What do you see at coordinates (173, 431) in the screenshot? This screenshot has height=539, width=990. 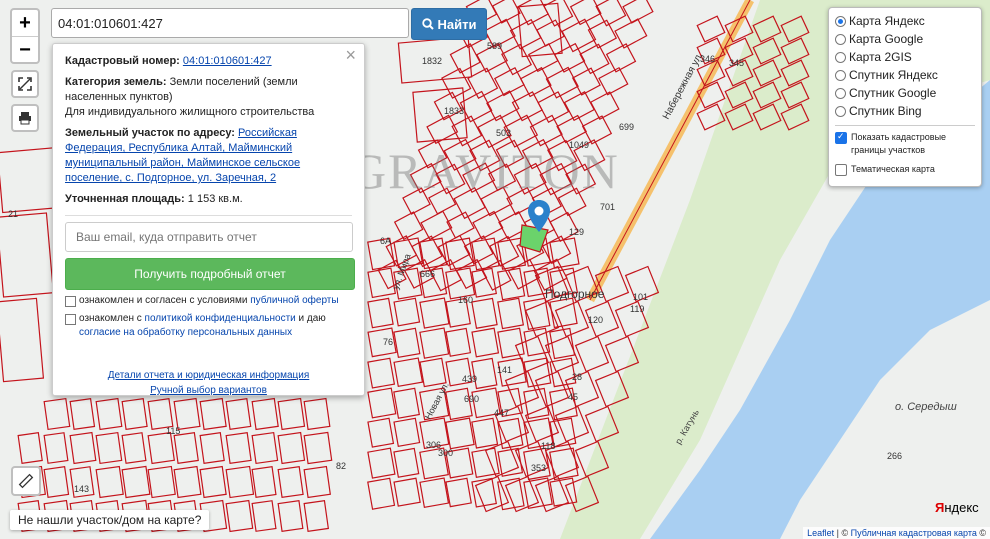 I see `parcel-number-label: 115` at bounding box center [173, 431].